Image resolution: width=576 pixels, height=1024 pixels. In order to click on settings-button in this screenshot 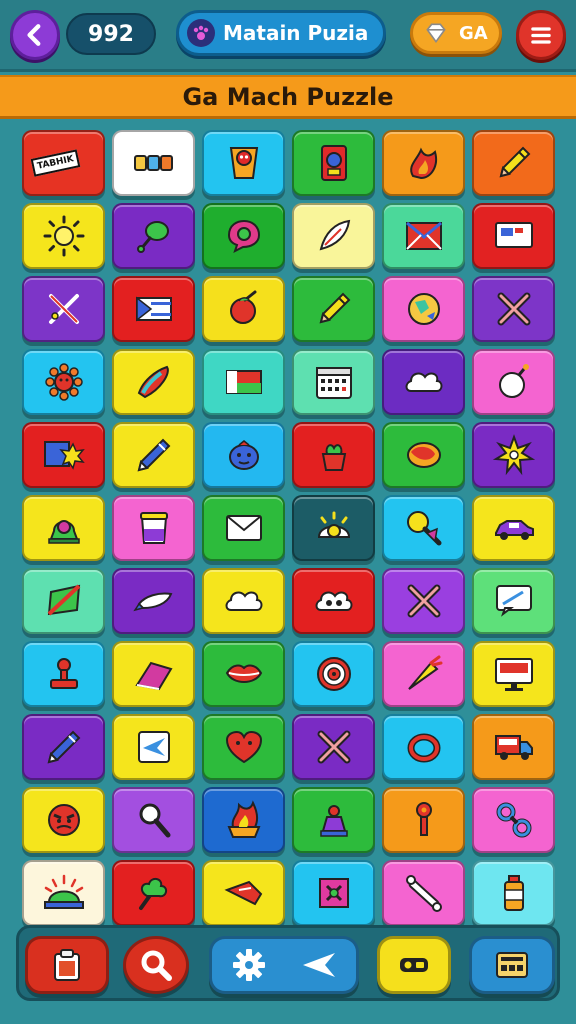, I will do `click(284, 965)`.